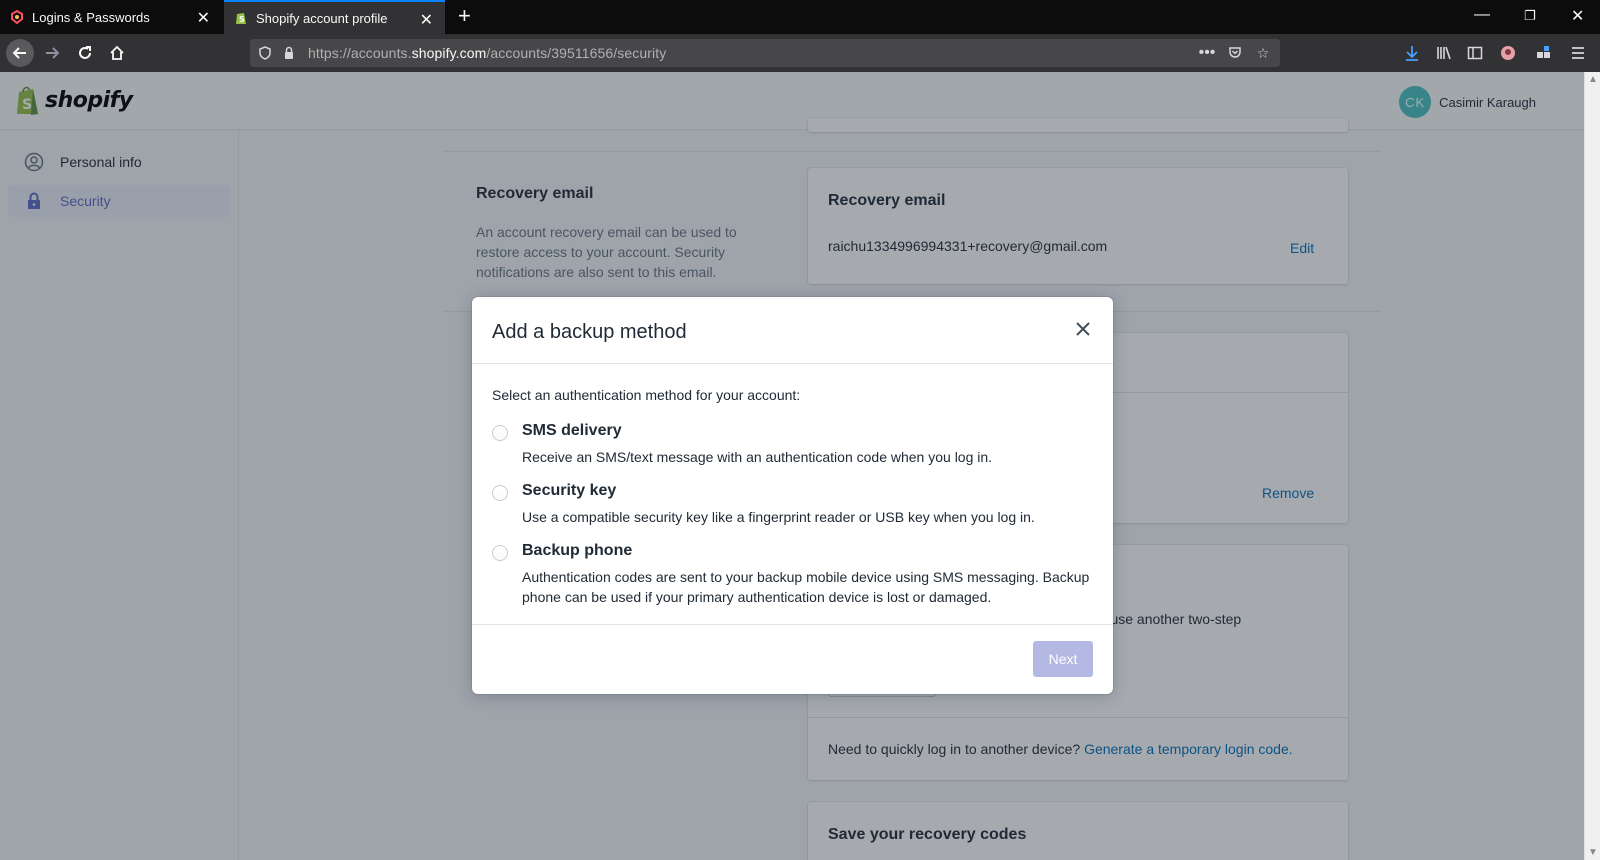 Image resolution: width=1600 pixels, height=860 pixels. What do you see at coordinates (85, 53) in the screenshot?
I see `reload-button` at bounding box center [85, 53].